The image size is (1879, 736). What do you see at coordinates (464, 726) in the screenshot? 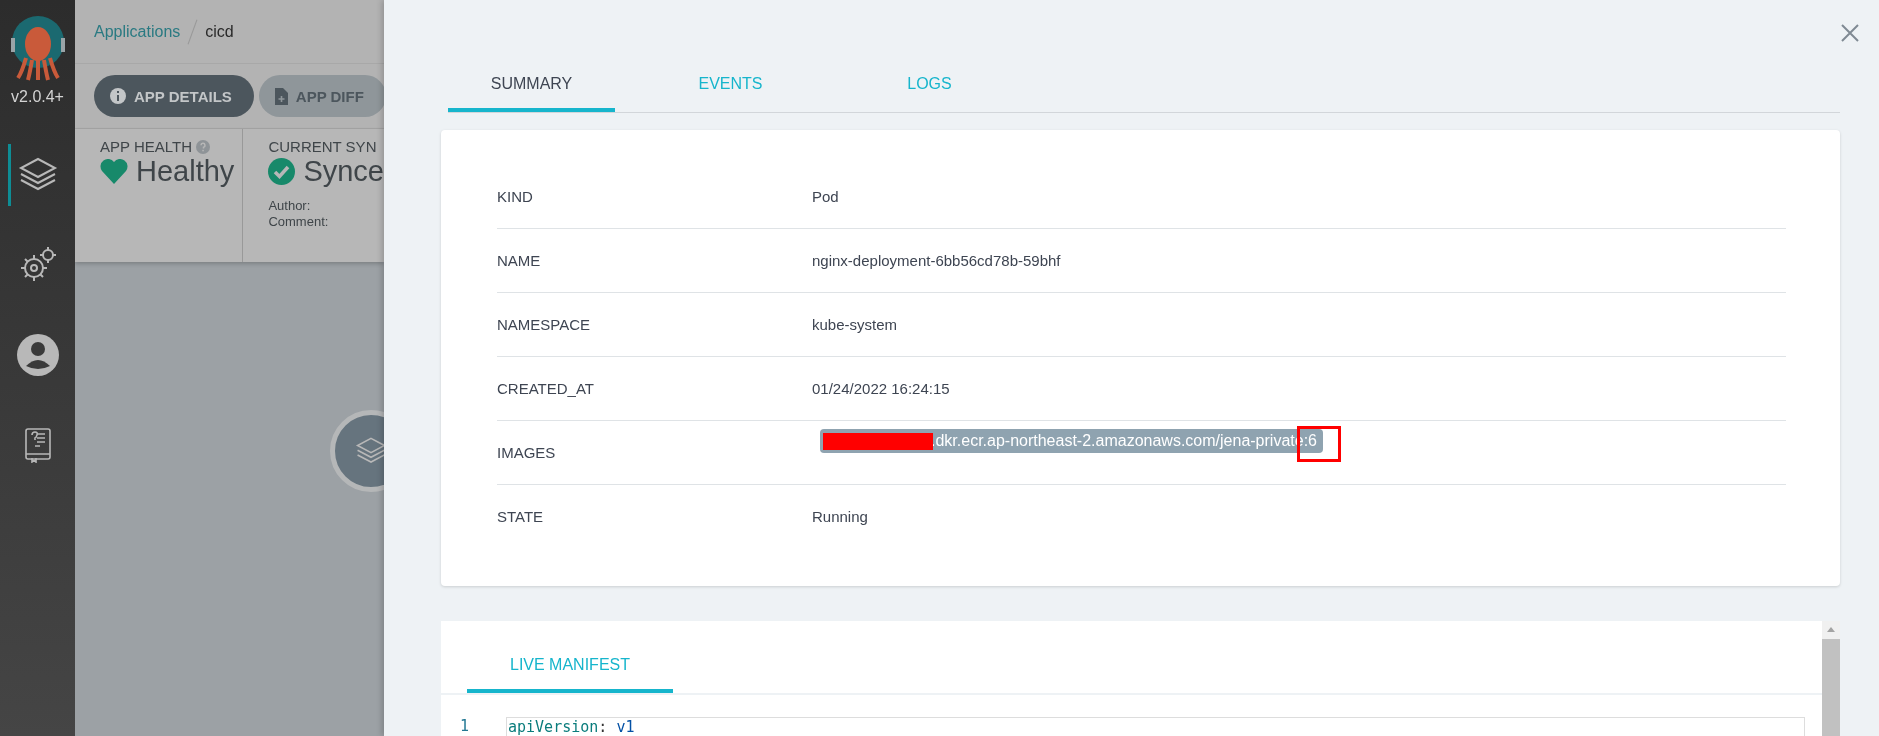
I see `line-number: 1` at bounding box center [464, 726].